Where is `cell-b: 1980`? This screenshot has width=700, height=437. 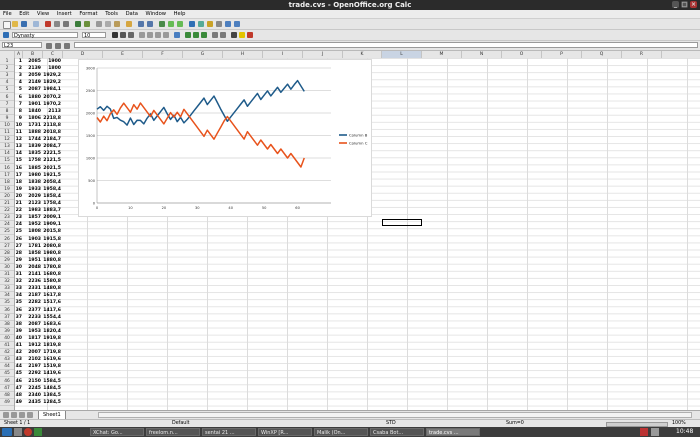
cell-b: 1980 is located at coordinates (32, 175).